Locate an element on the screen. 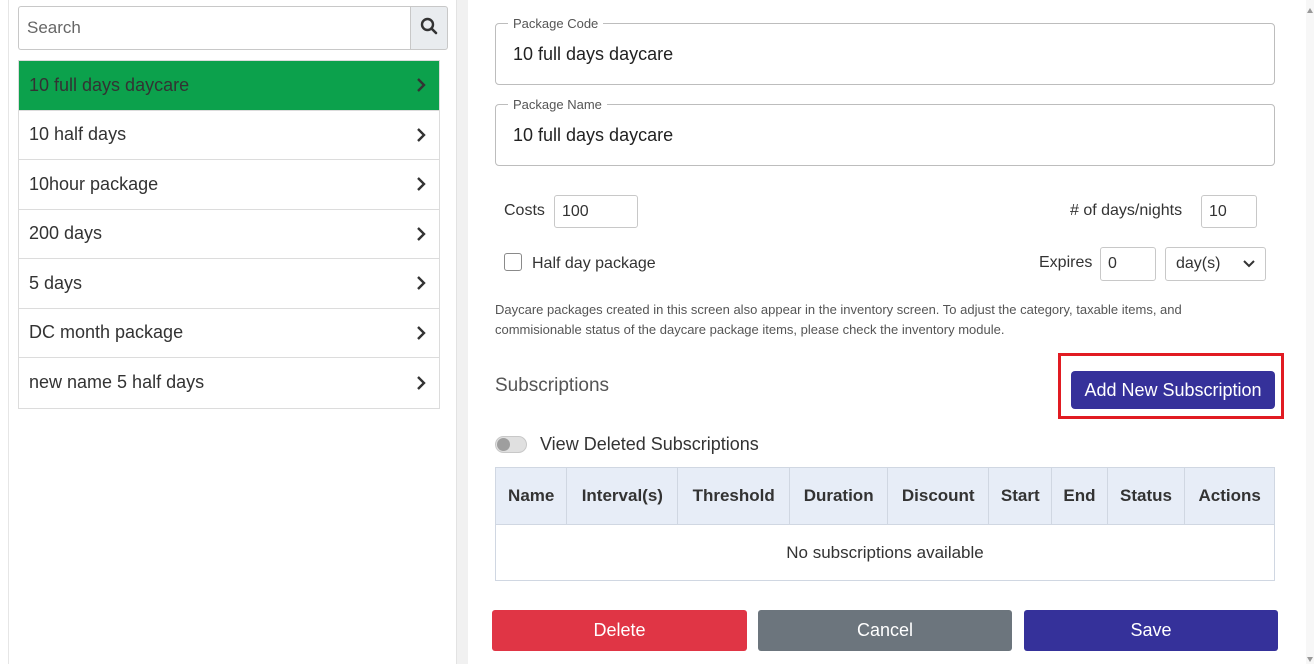 The image size is (1314, 664). package-code-value: 10 full days daycare is located at coordinates (593, 54).